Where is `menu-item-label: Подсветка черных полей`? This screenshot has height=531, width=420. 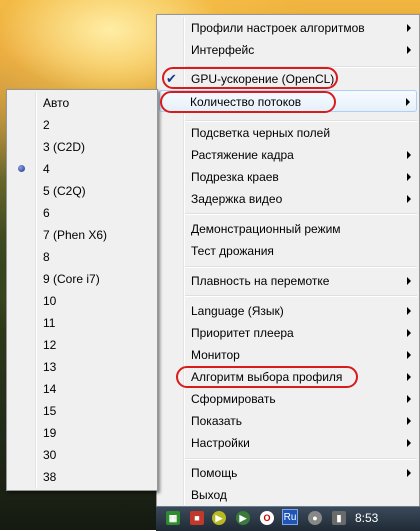 menu-item-label: Подсветка черных полей is located at coordinates (261, 133).